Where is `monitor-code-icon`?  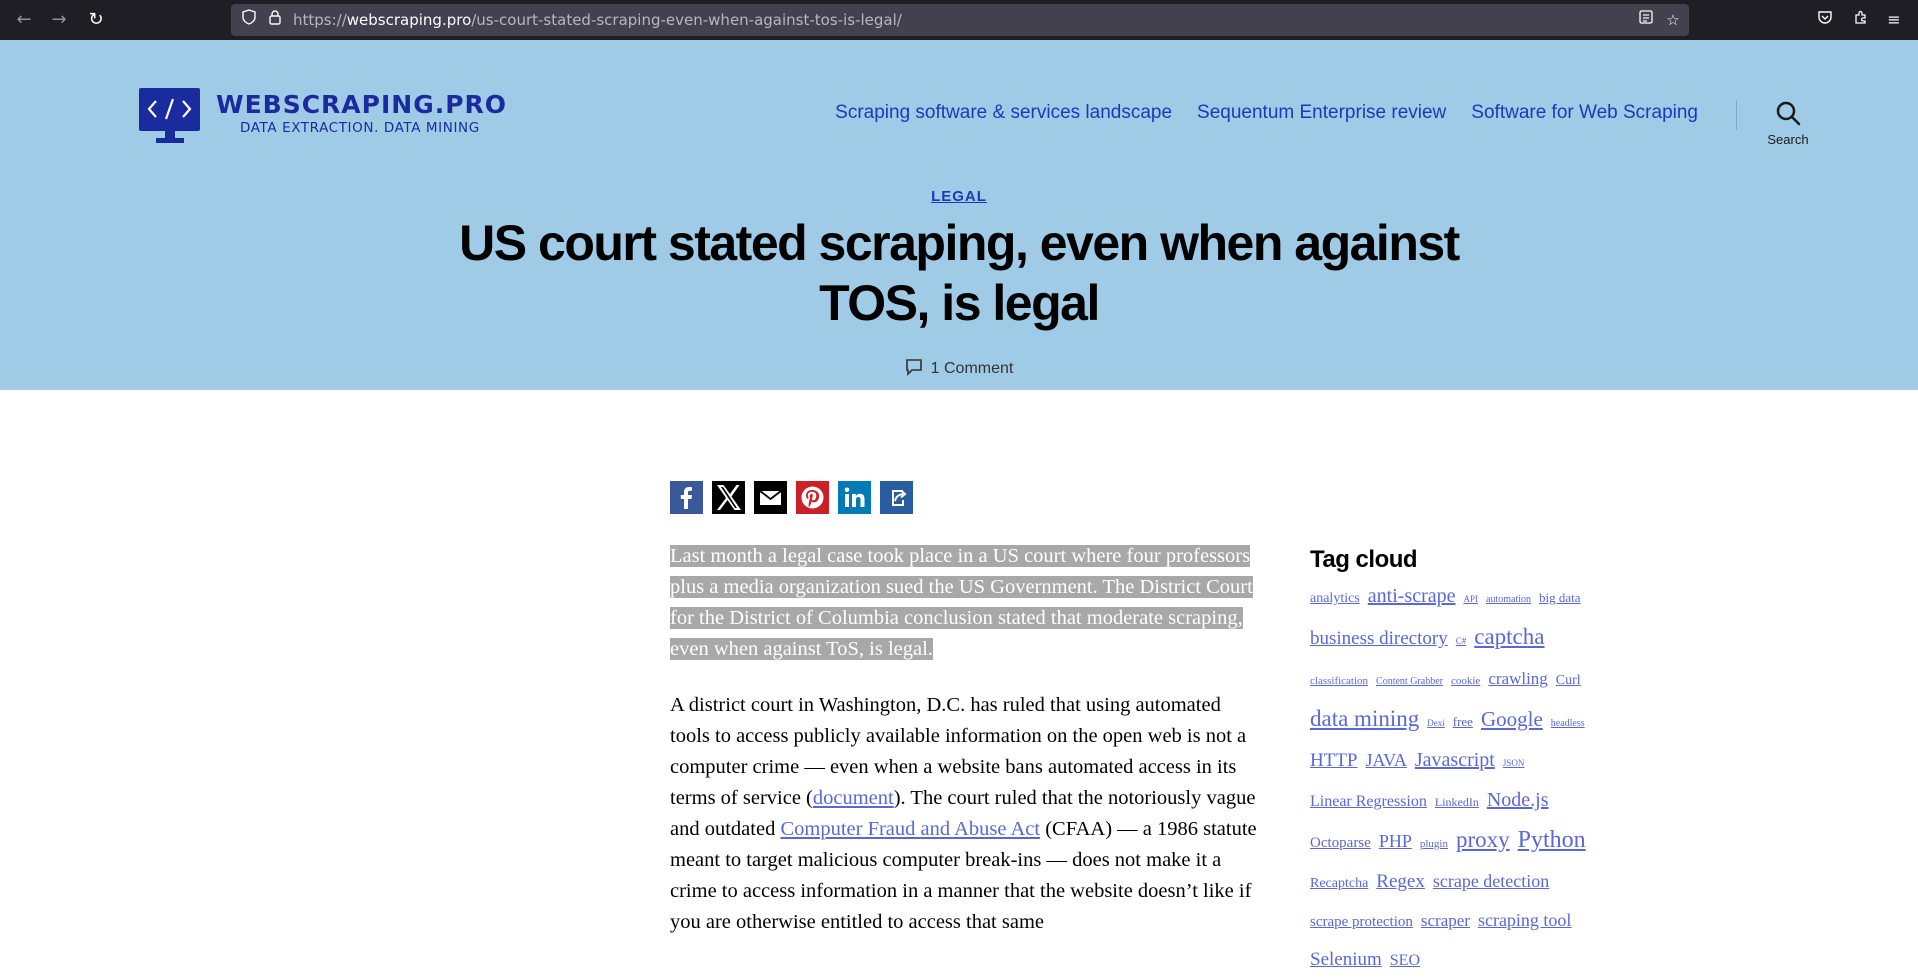 monitor-code-icon is located at coordinates (169, 115).